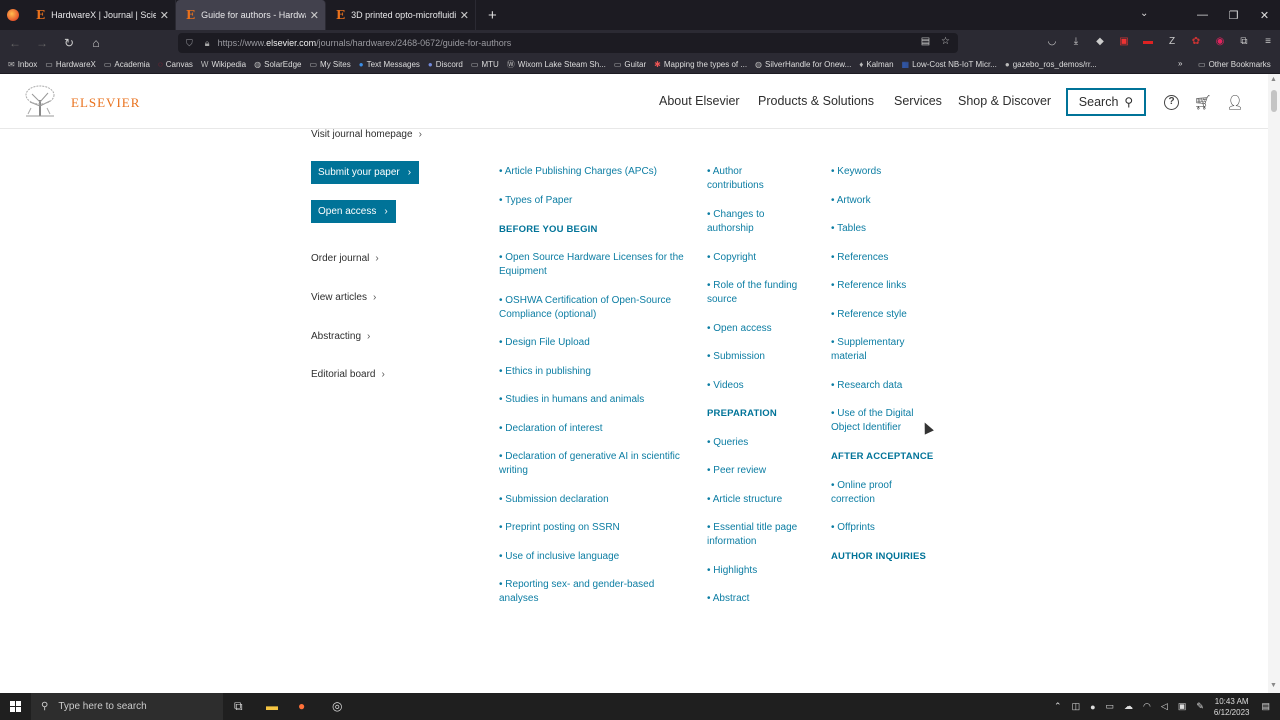 This screenshot has height=720, width=1280. I want to click on toc-link: • Ethics in publishing, so click(545, 372).